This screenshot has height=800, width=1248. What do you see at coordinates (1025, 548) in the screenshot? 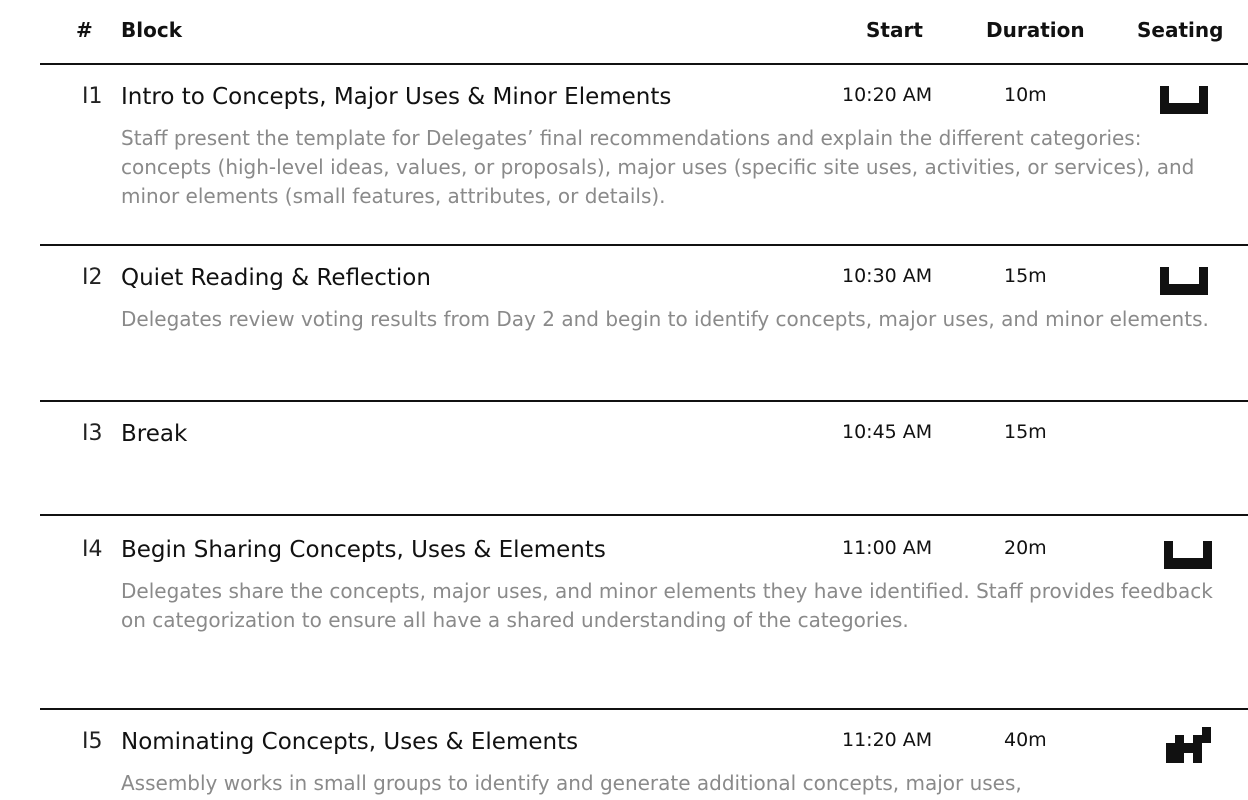
I see `row-duration: 20m` at bounding box center [1025, 548].